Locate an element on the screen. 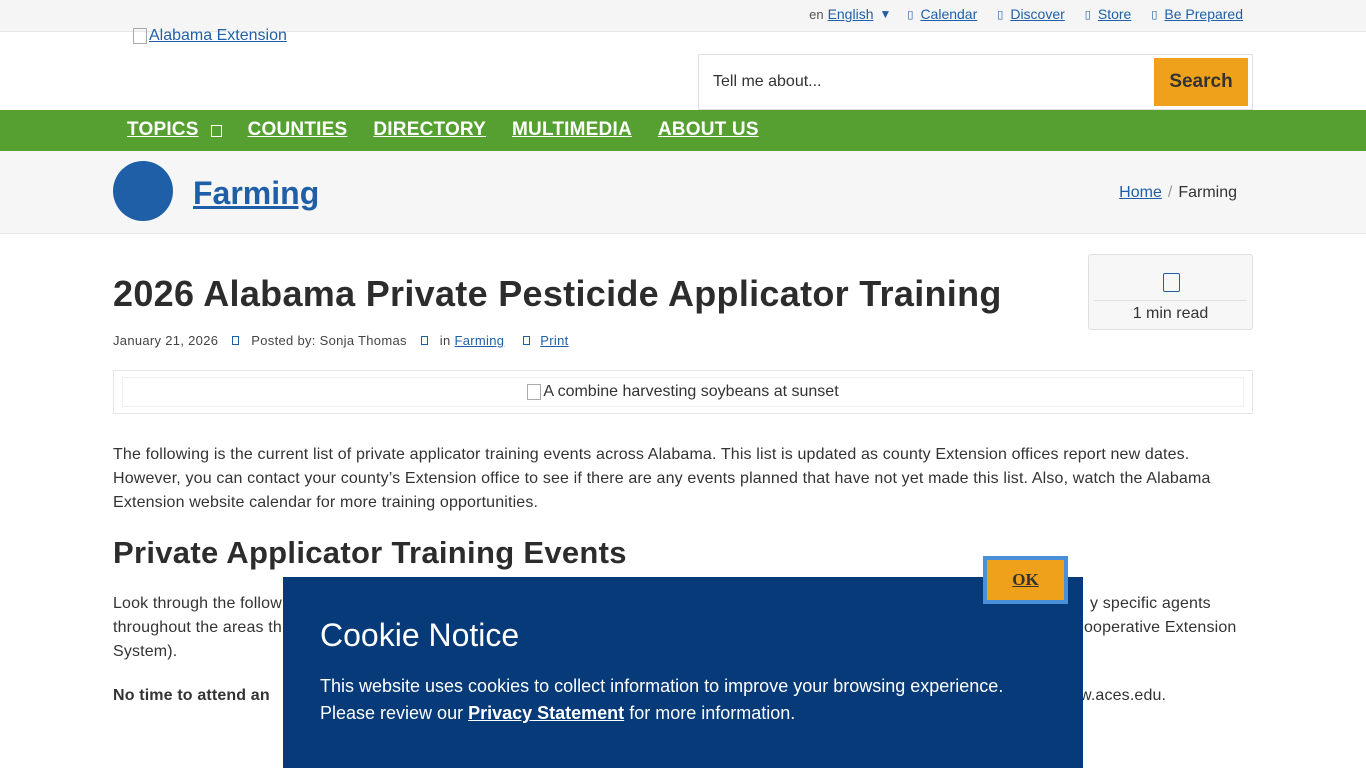  language-selector: en English ▼ is located at coordinates (850, 14).